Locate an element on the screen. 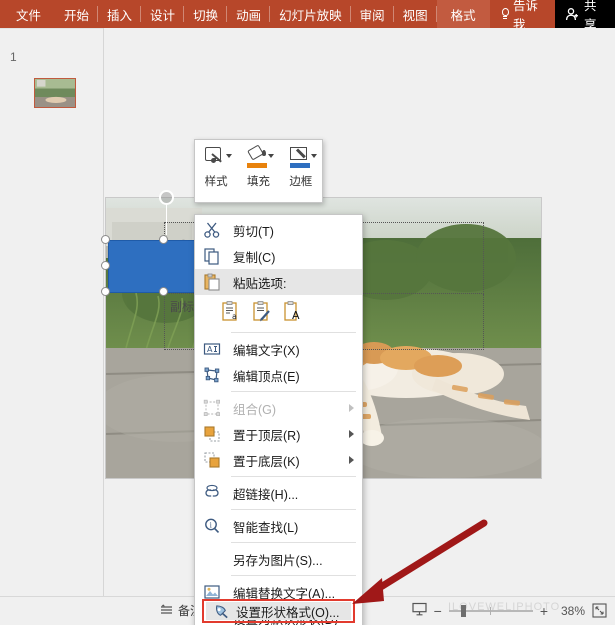  menu-item-send-to-back: 置于底层(K) is located at coordinates (278, 460).